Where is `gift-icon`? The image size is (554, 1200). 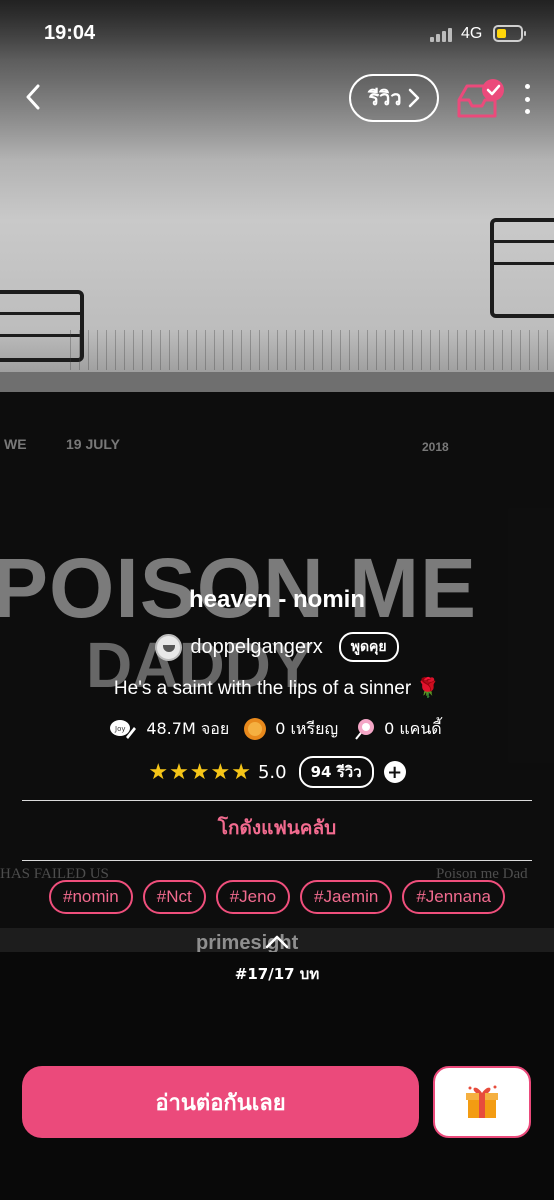 gift-icon is located at coordinates (482, 1101).